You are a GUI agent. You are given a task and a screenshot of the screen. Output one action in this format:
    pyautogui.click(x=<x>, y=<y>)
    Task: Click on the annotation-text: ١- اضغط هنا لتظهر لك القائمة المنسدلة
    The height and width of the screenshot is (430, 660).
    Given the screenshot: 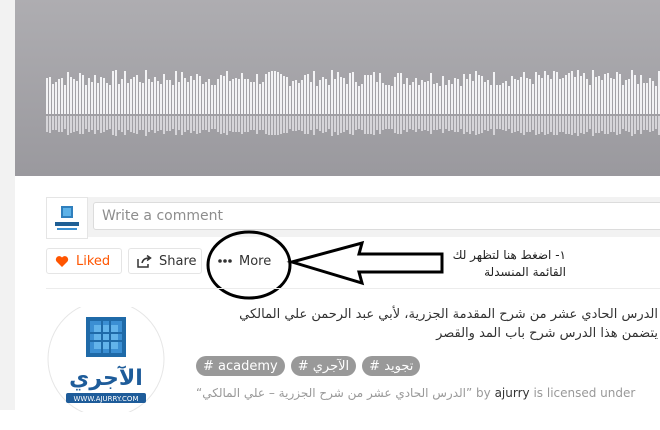 What is the action you would take?
    pyautogui.click(x=506, y=264)
    